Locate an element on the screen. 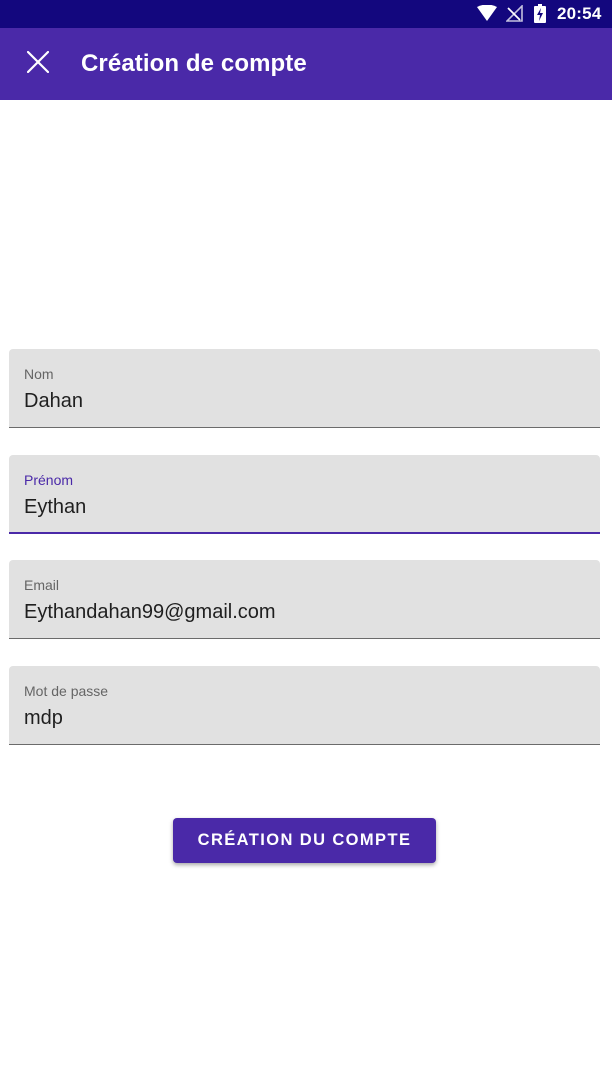 This screenshot has width=612, height=1092. no-signal-icon is located at coordinates (514, 15).